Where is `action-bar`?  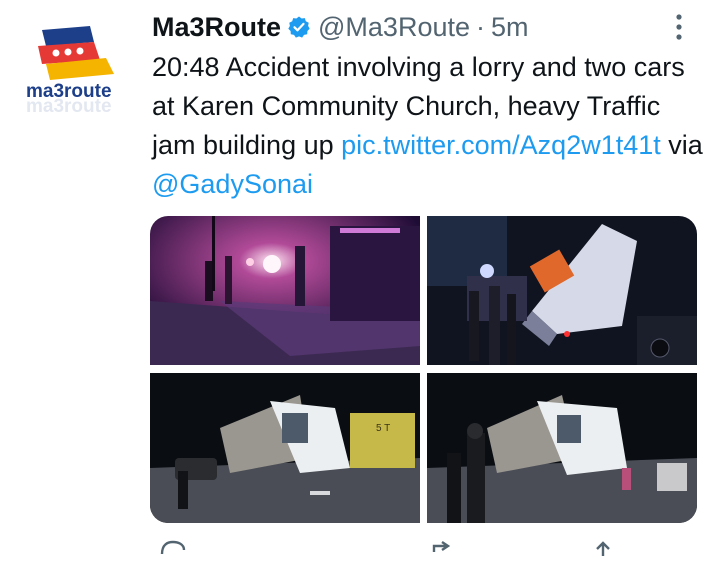
action-bar is located at coordinates (423, 548).